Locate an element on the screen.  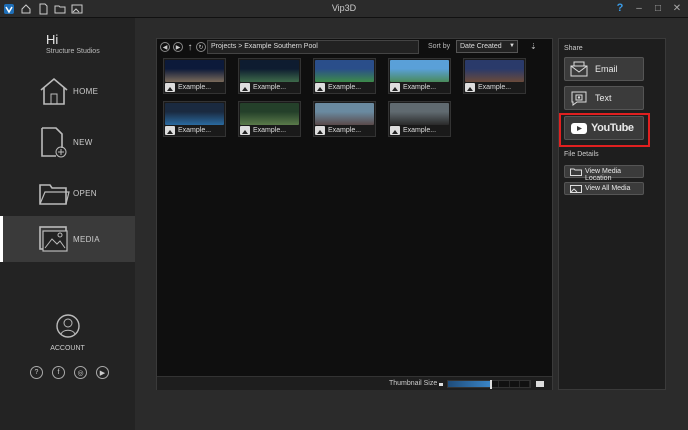
sidebar-item-open: OPEN is located at coordinates (67, 193).